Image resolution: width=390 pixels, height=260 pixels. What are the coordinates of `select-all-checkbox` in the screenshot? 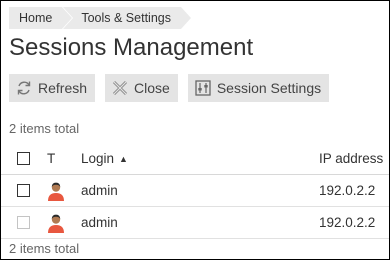 It's located at (23, 158).